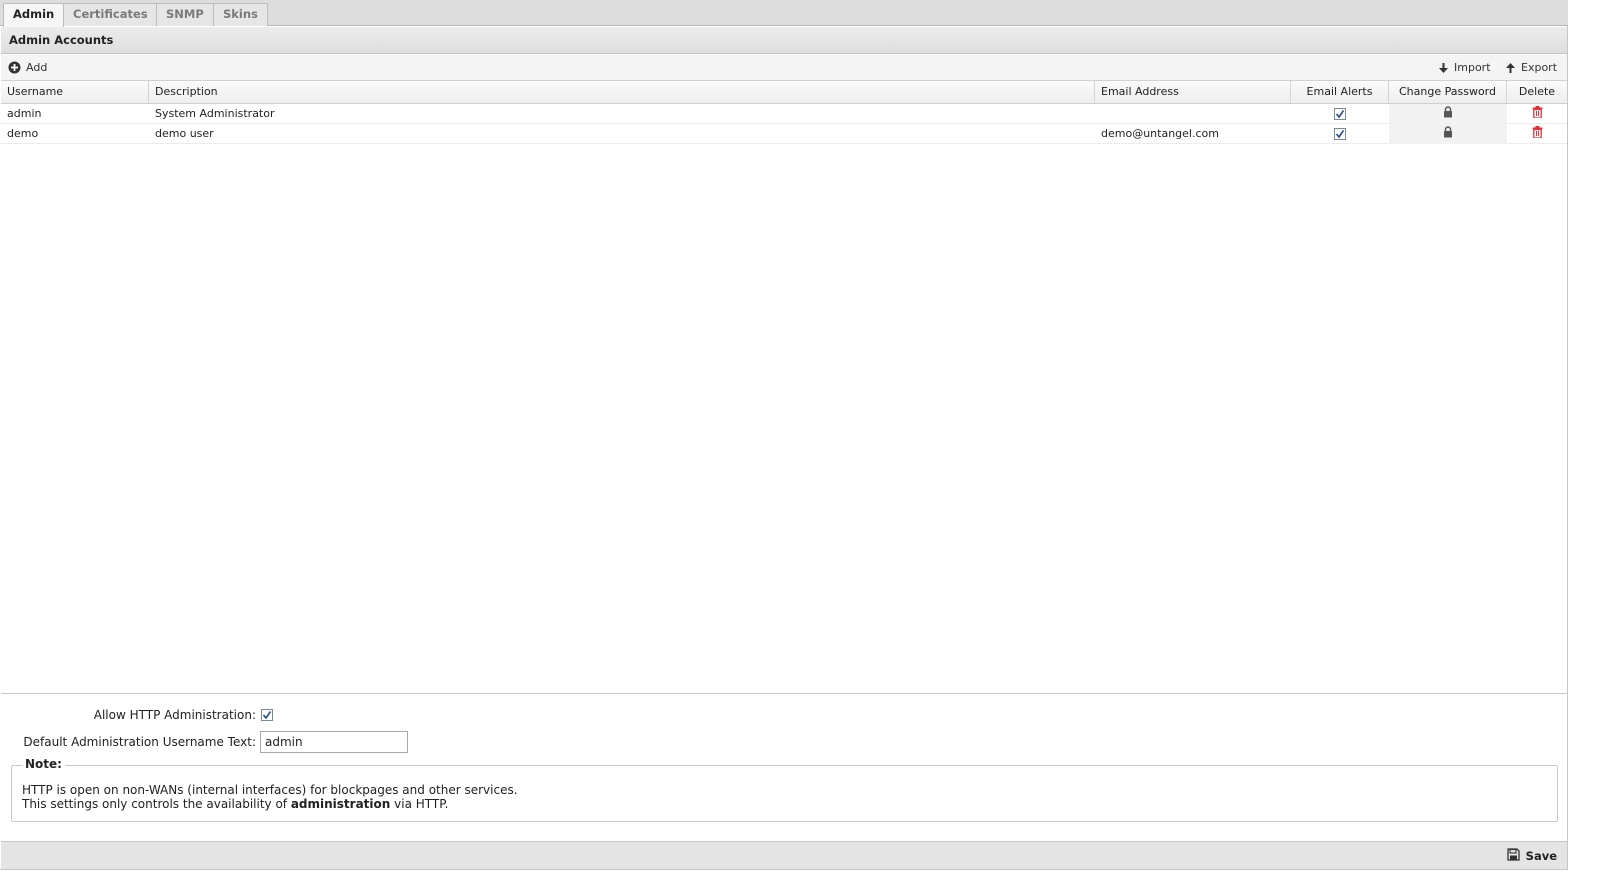 The image size is (1599, 886). What do you see at coordinates (174, 715) in the screenshot?
I see `allow-http-label: Allow HTTP Administration:` at bounding box center [174, 715].